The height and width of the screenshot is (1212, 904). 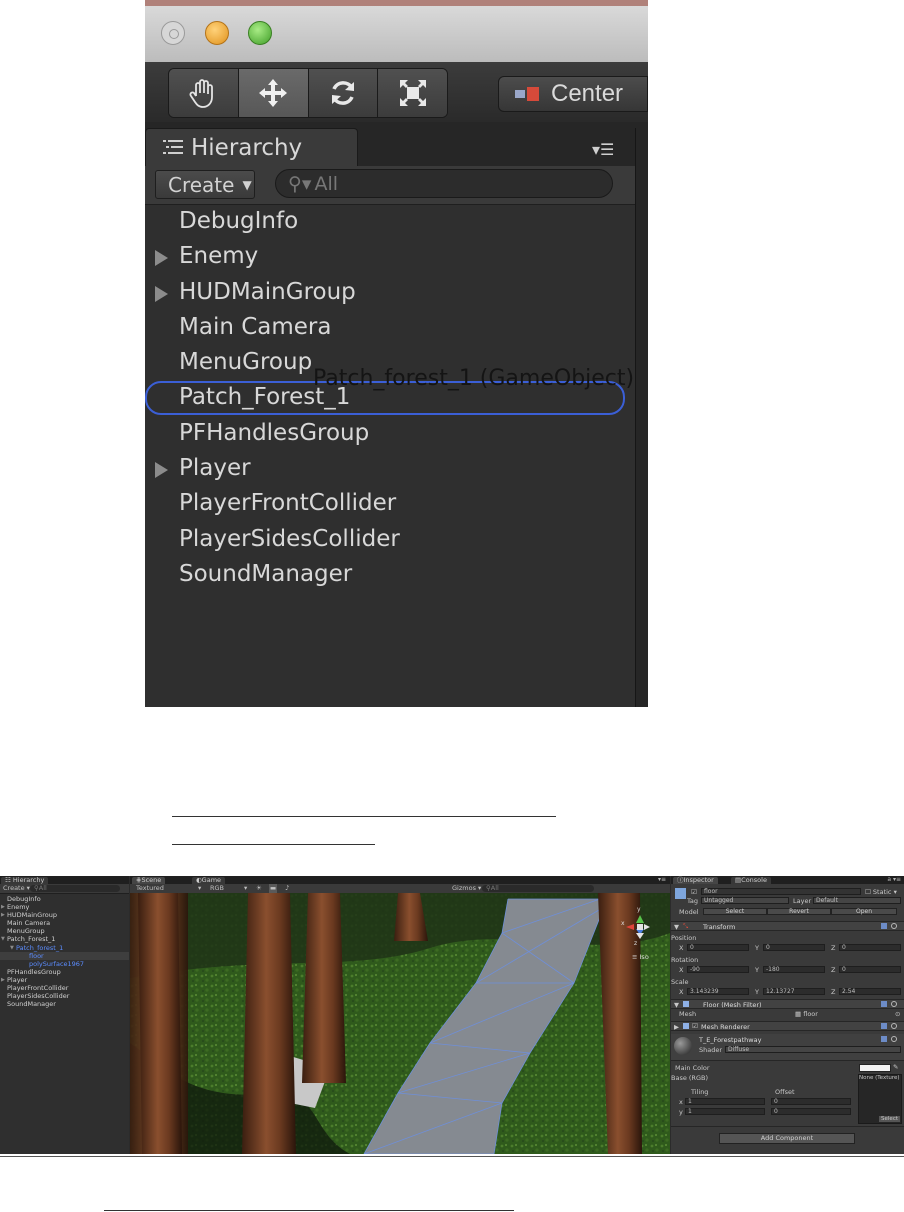 What do you see at coordinates (209, 880) in the screenshot?
I see `tab-game: ◐Game` at bounding box center [209, 880].